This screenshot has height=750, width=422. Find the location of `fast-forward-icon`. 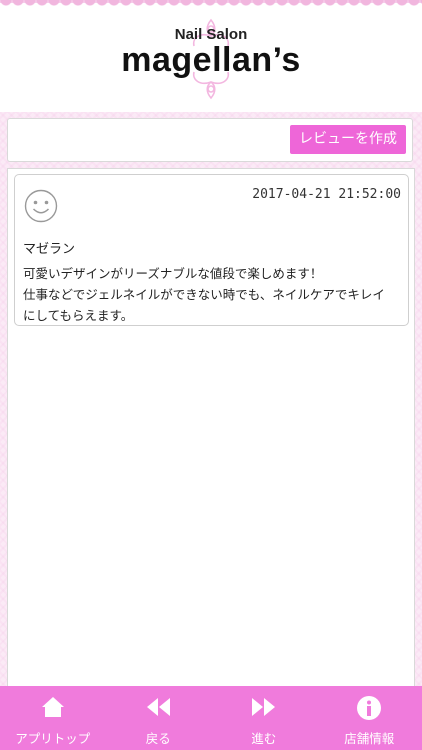

fast-forward-icon is located at coordinates (263, 707).